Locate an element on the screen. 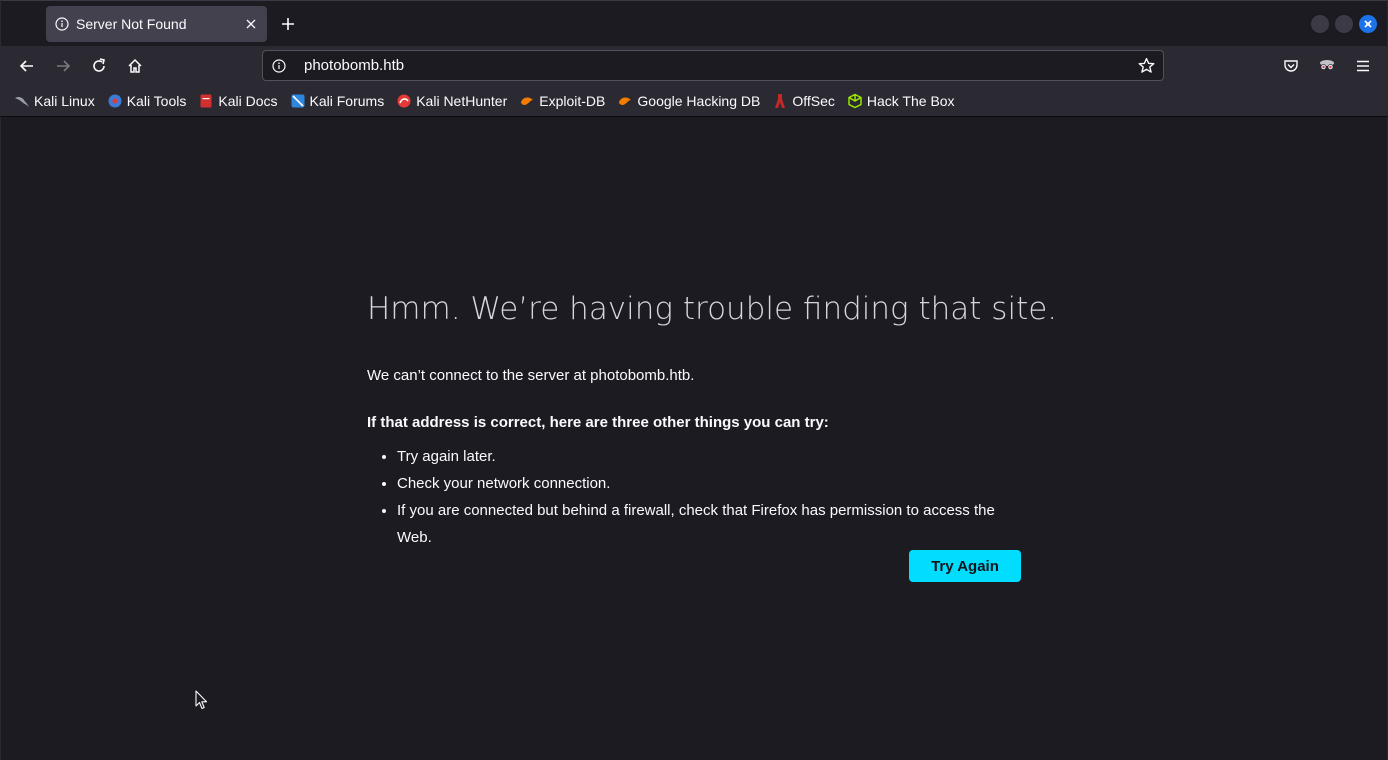 The height and width of the screenshot is (760, 1388). pocket-icon is located at coordinates (1291, 66).